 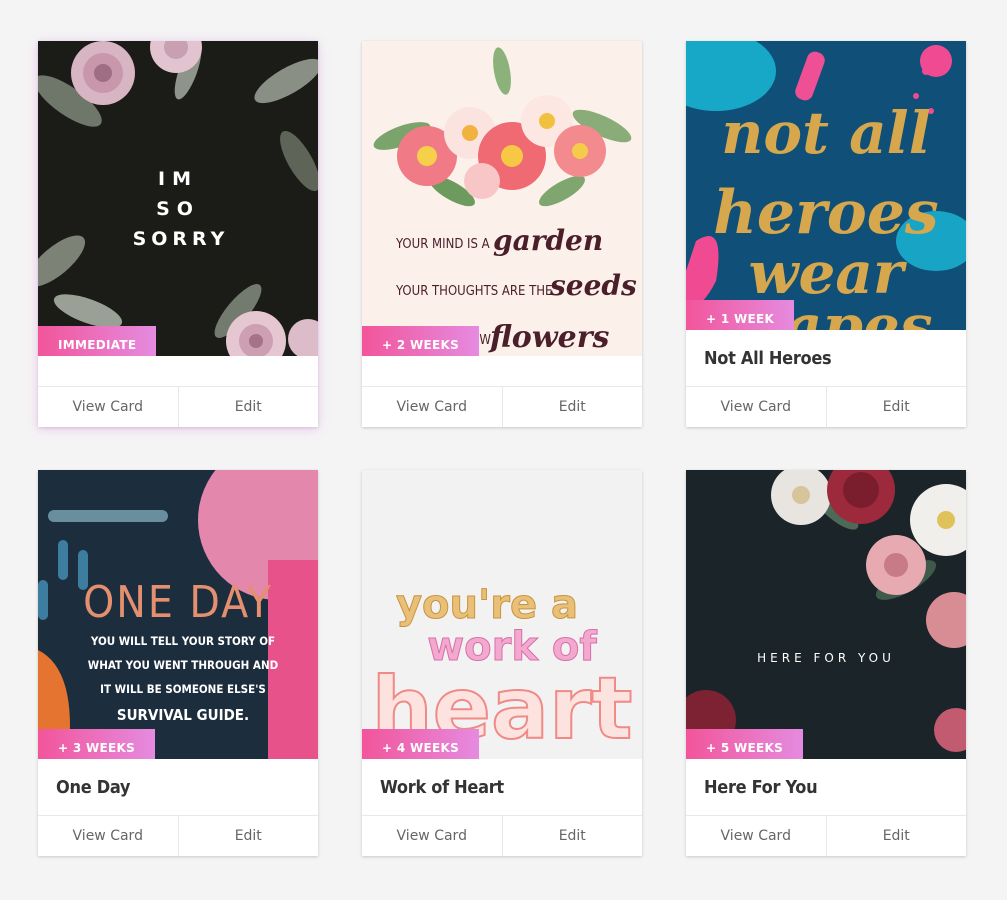 I want to click on art-line-3b: flowers, so click(x=549, y=337).